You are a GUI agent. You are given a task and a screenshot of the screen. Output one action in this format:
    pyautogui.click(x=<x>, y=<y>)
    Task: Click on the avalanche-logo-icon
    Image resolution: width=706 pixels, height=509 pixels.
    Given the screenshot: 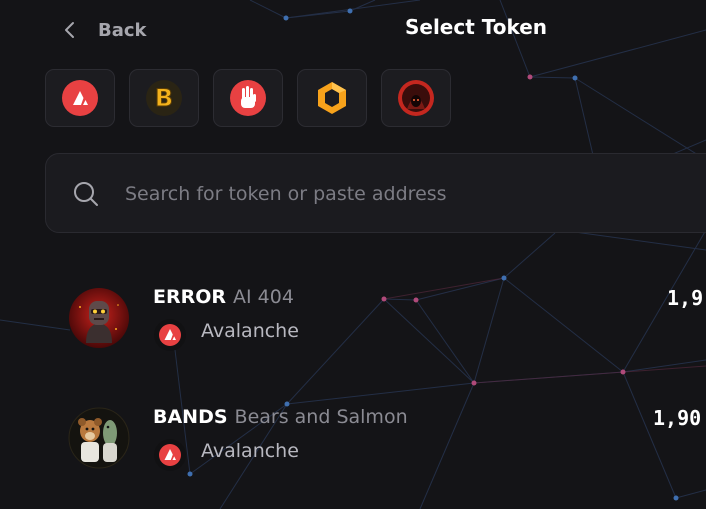 What is the action you would take?
    pyautogui.click(x=80, y=98)
    